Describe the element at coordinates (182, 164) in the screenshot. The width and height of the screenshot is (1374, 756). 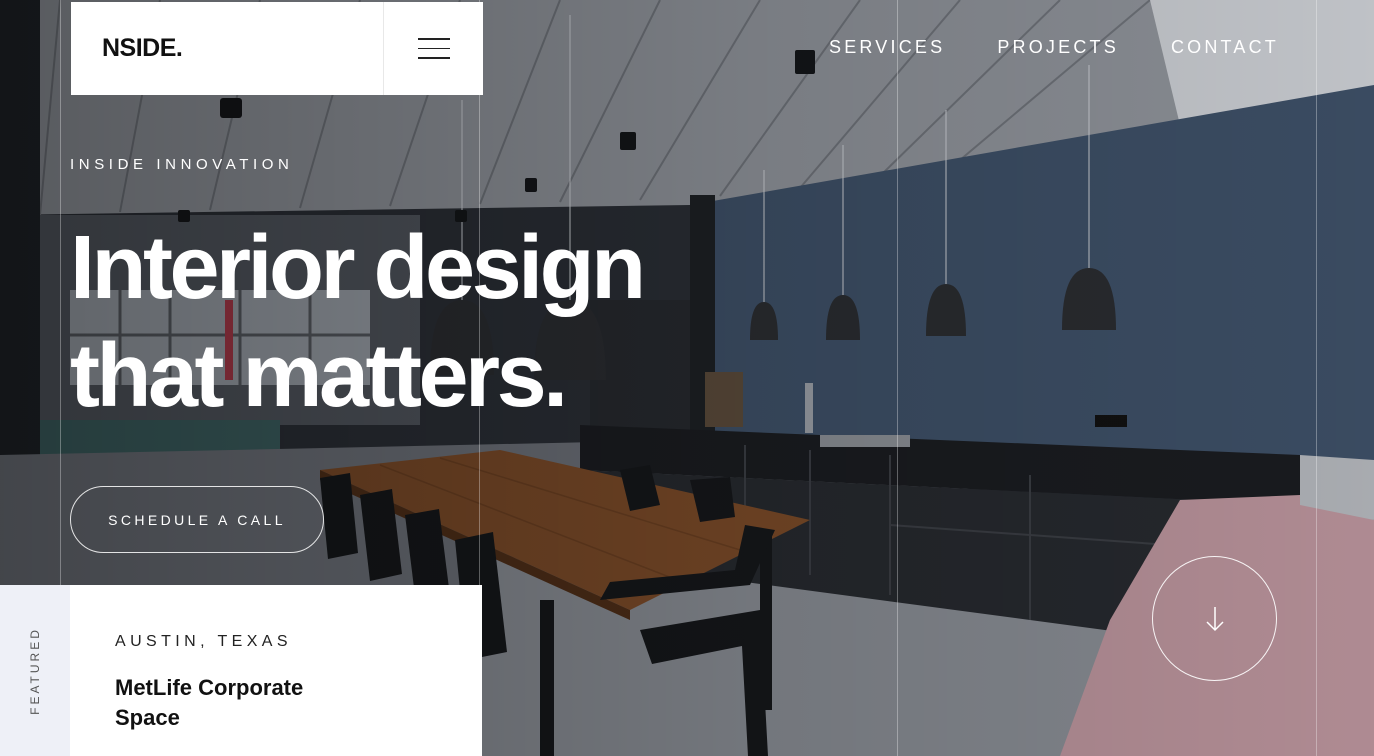
I see `hero-eyebrow: INSIDE INNOVATION` at that location.